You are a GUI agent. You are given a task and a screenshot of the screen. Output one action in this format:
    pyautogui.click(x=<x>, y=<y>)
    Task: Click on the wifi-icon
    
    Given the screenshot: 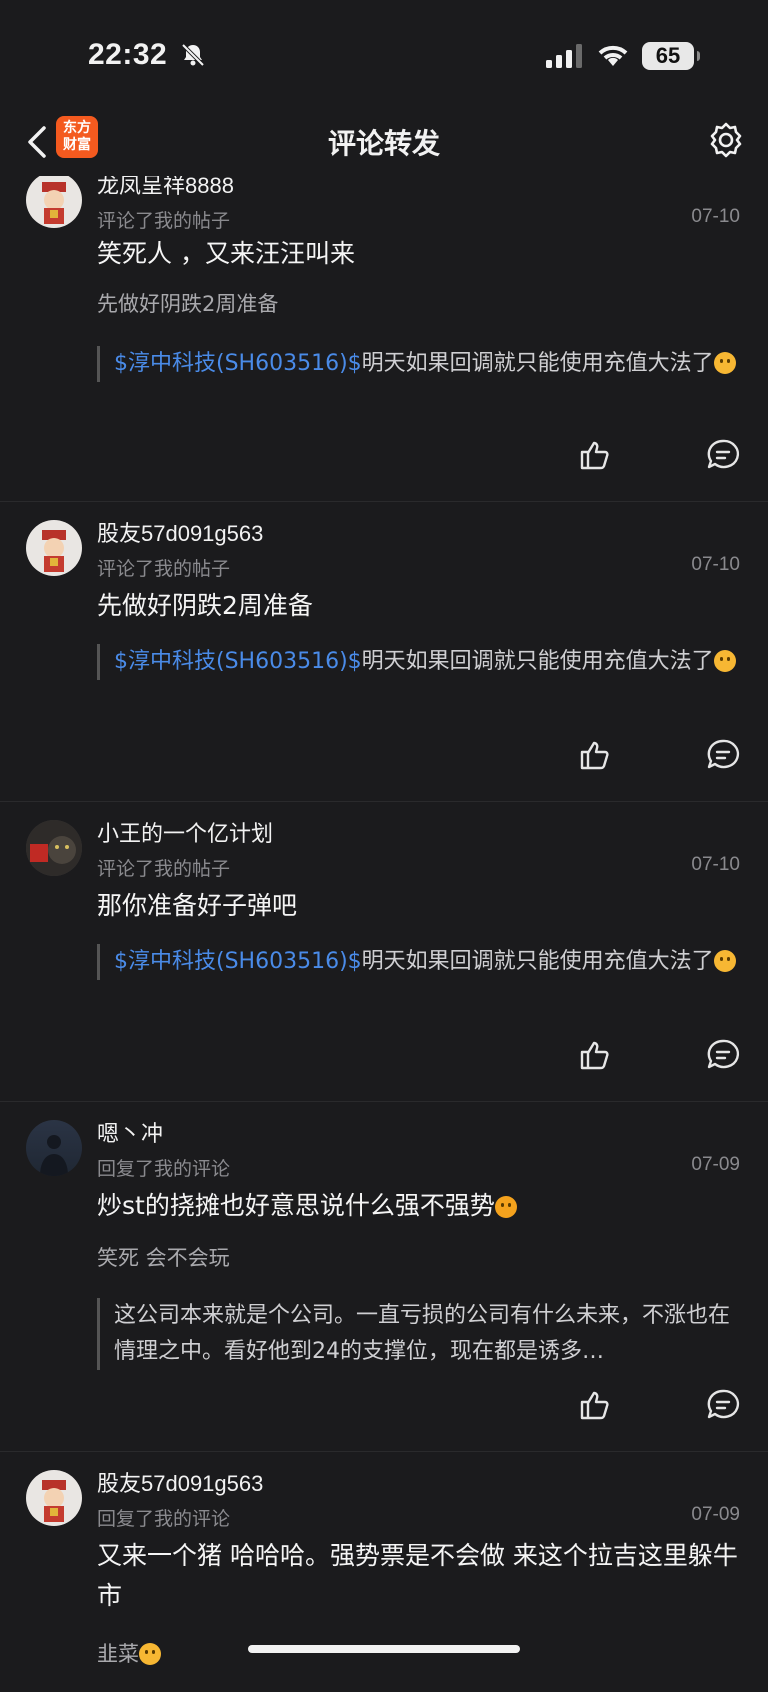 What is the action you would take?
    pyautogui.click(x=613, y=55)
    